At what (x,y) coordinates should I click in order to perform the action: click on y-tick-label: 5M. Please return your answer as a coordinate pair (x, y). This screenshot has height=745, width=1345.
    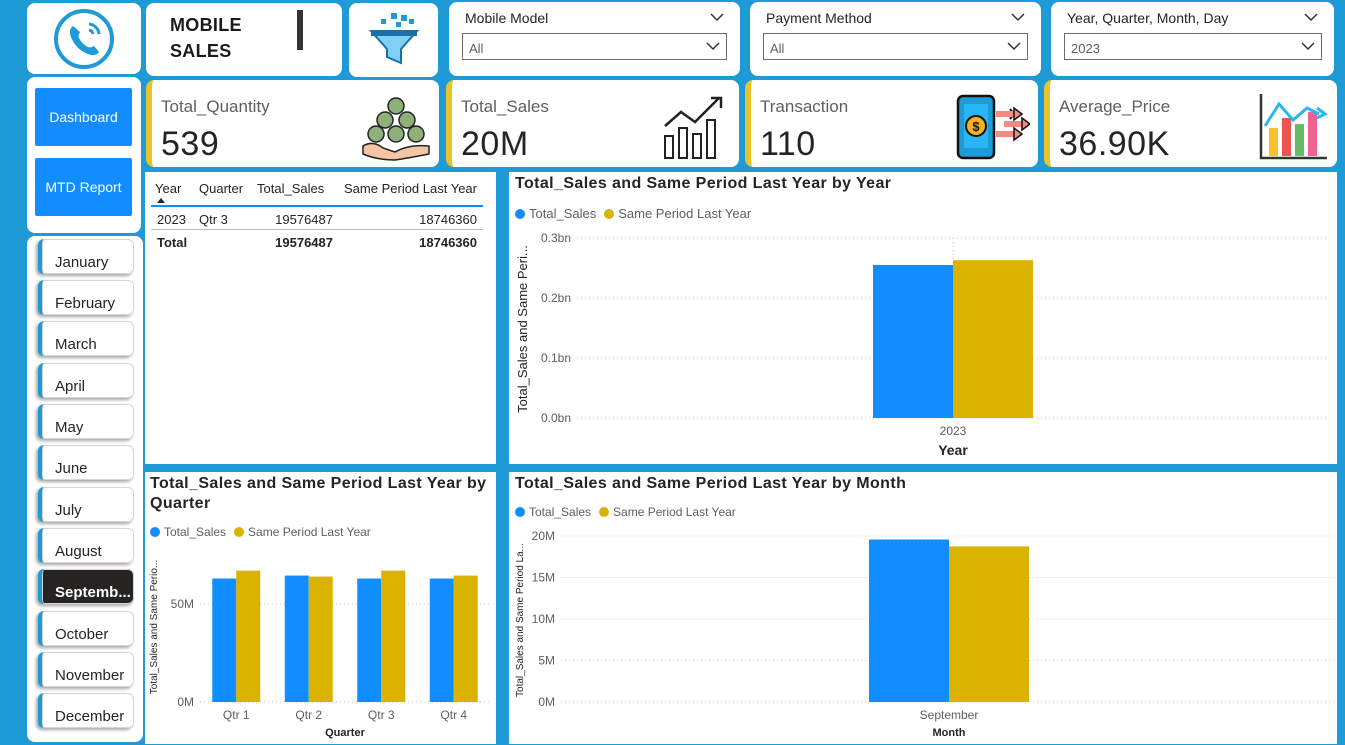
    Looking at the image, I should click on (546, 661).